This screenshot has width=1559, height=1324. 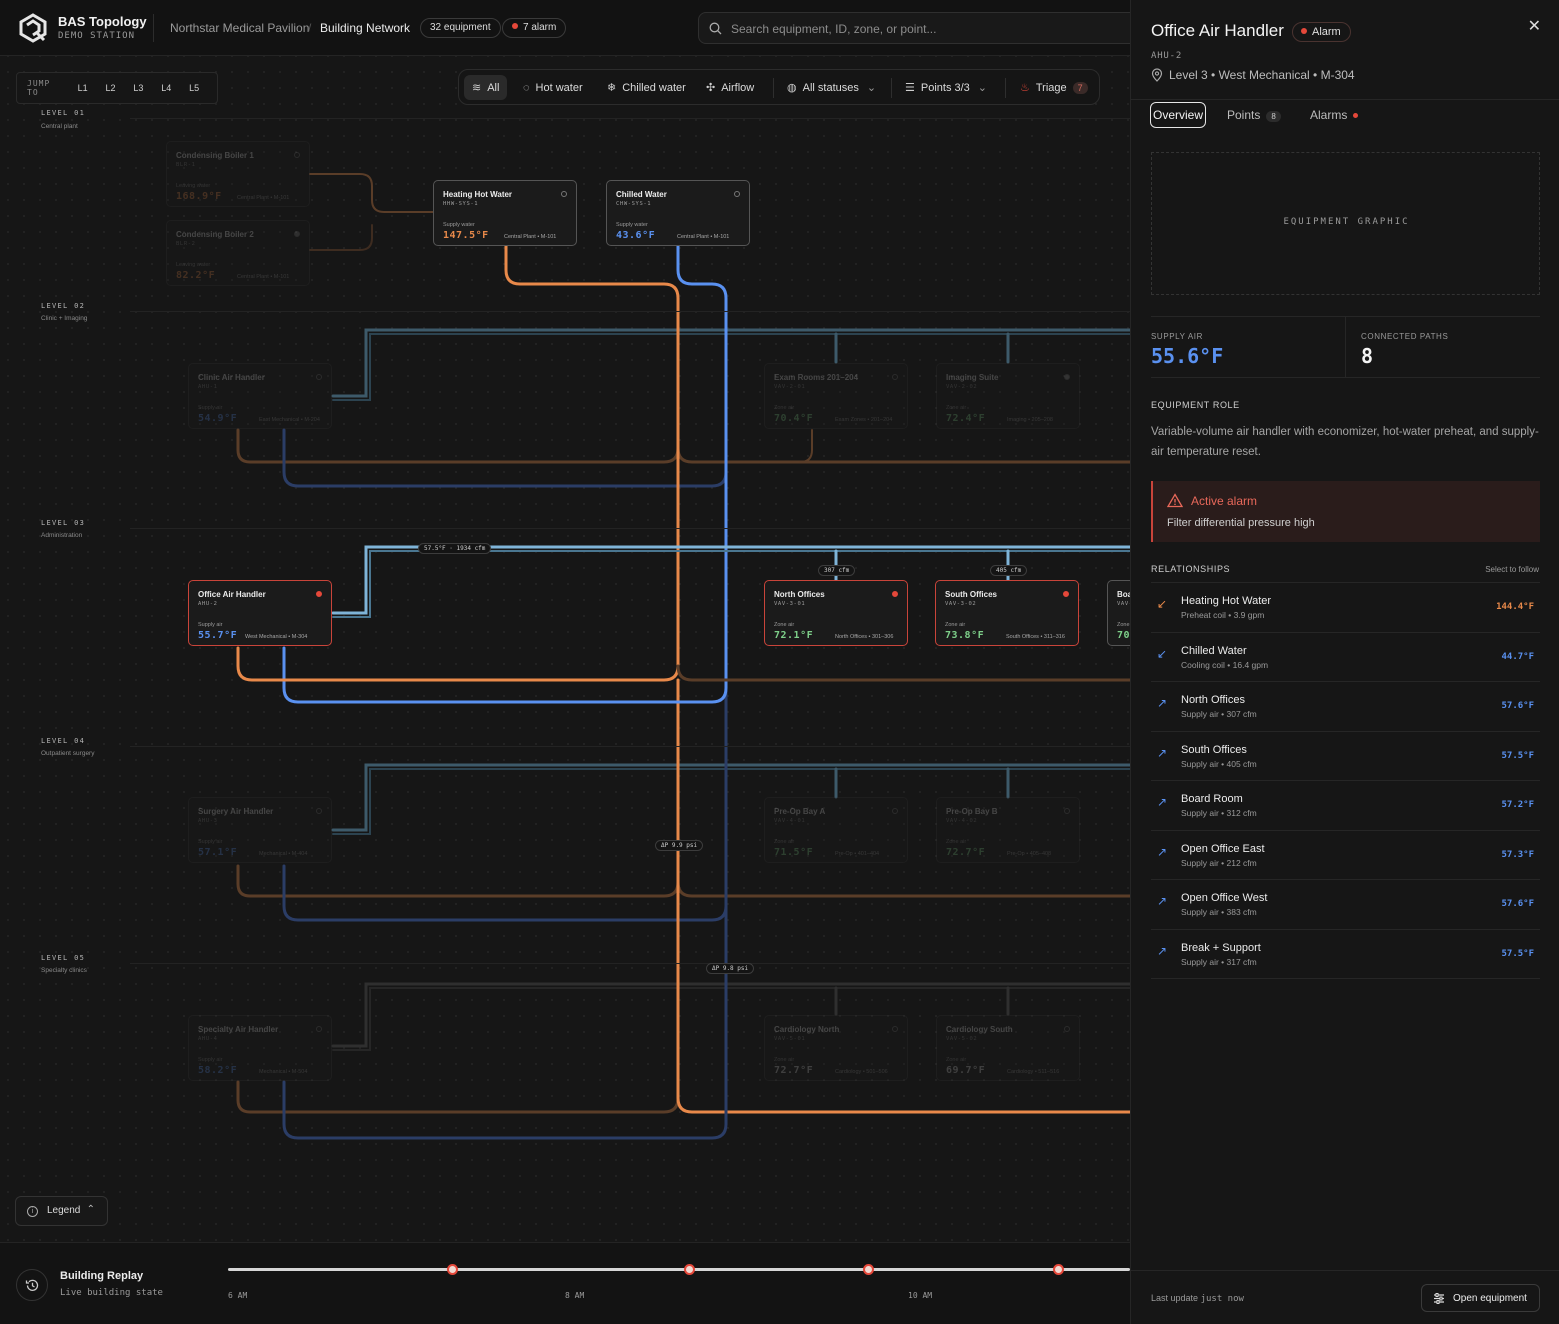 What do you see at coordinates (1334, 115) in the screenshot?
I see `tab-alarms: Alarms` at bounding box center [1334, 115].